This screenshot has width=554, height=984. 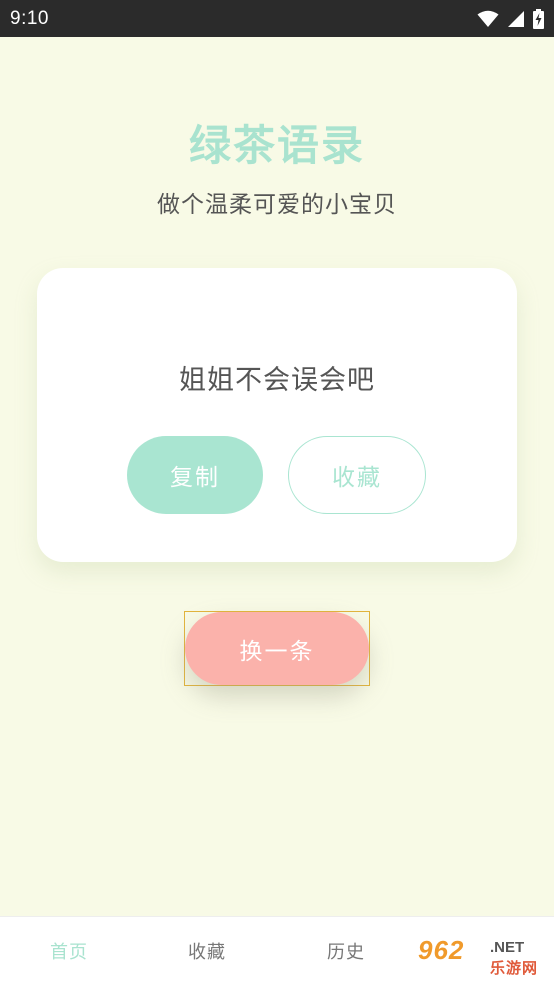 What do you see at coordinates (277, 205) in the screenshot?
I see `app-subtitle: 做个温柔可爱的小宝贝` at bounding box center [277, 205].